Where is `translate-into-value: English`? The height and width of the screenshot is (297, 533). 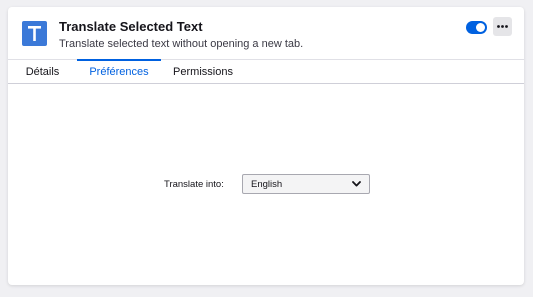
translate-into-value: English is located at coordinates (267, 184).